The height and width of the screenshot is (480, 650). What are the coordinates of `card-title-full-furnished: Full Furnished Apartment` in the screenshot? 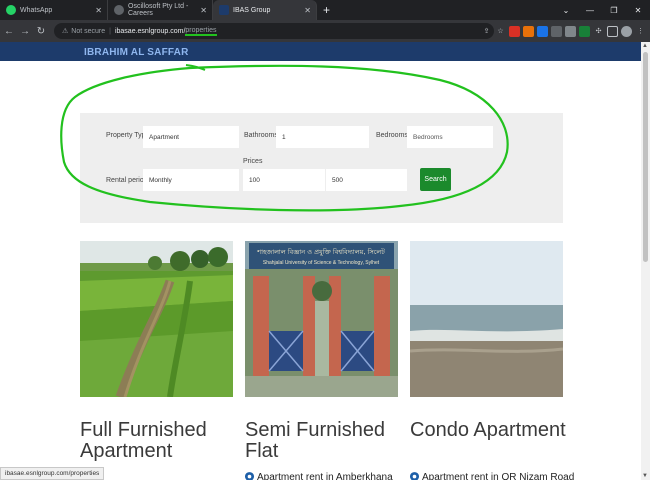 It's located at (160, 441).